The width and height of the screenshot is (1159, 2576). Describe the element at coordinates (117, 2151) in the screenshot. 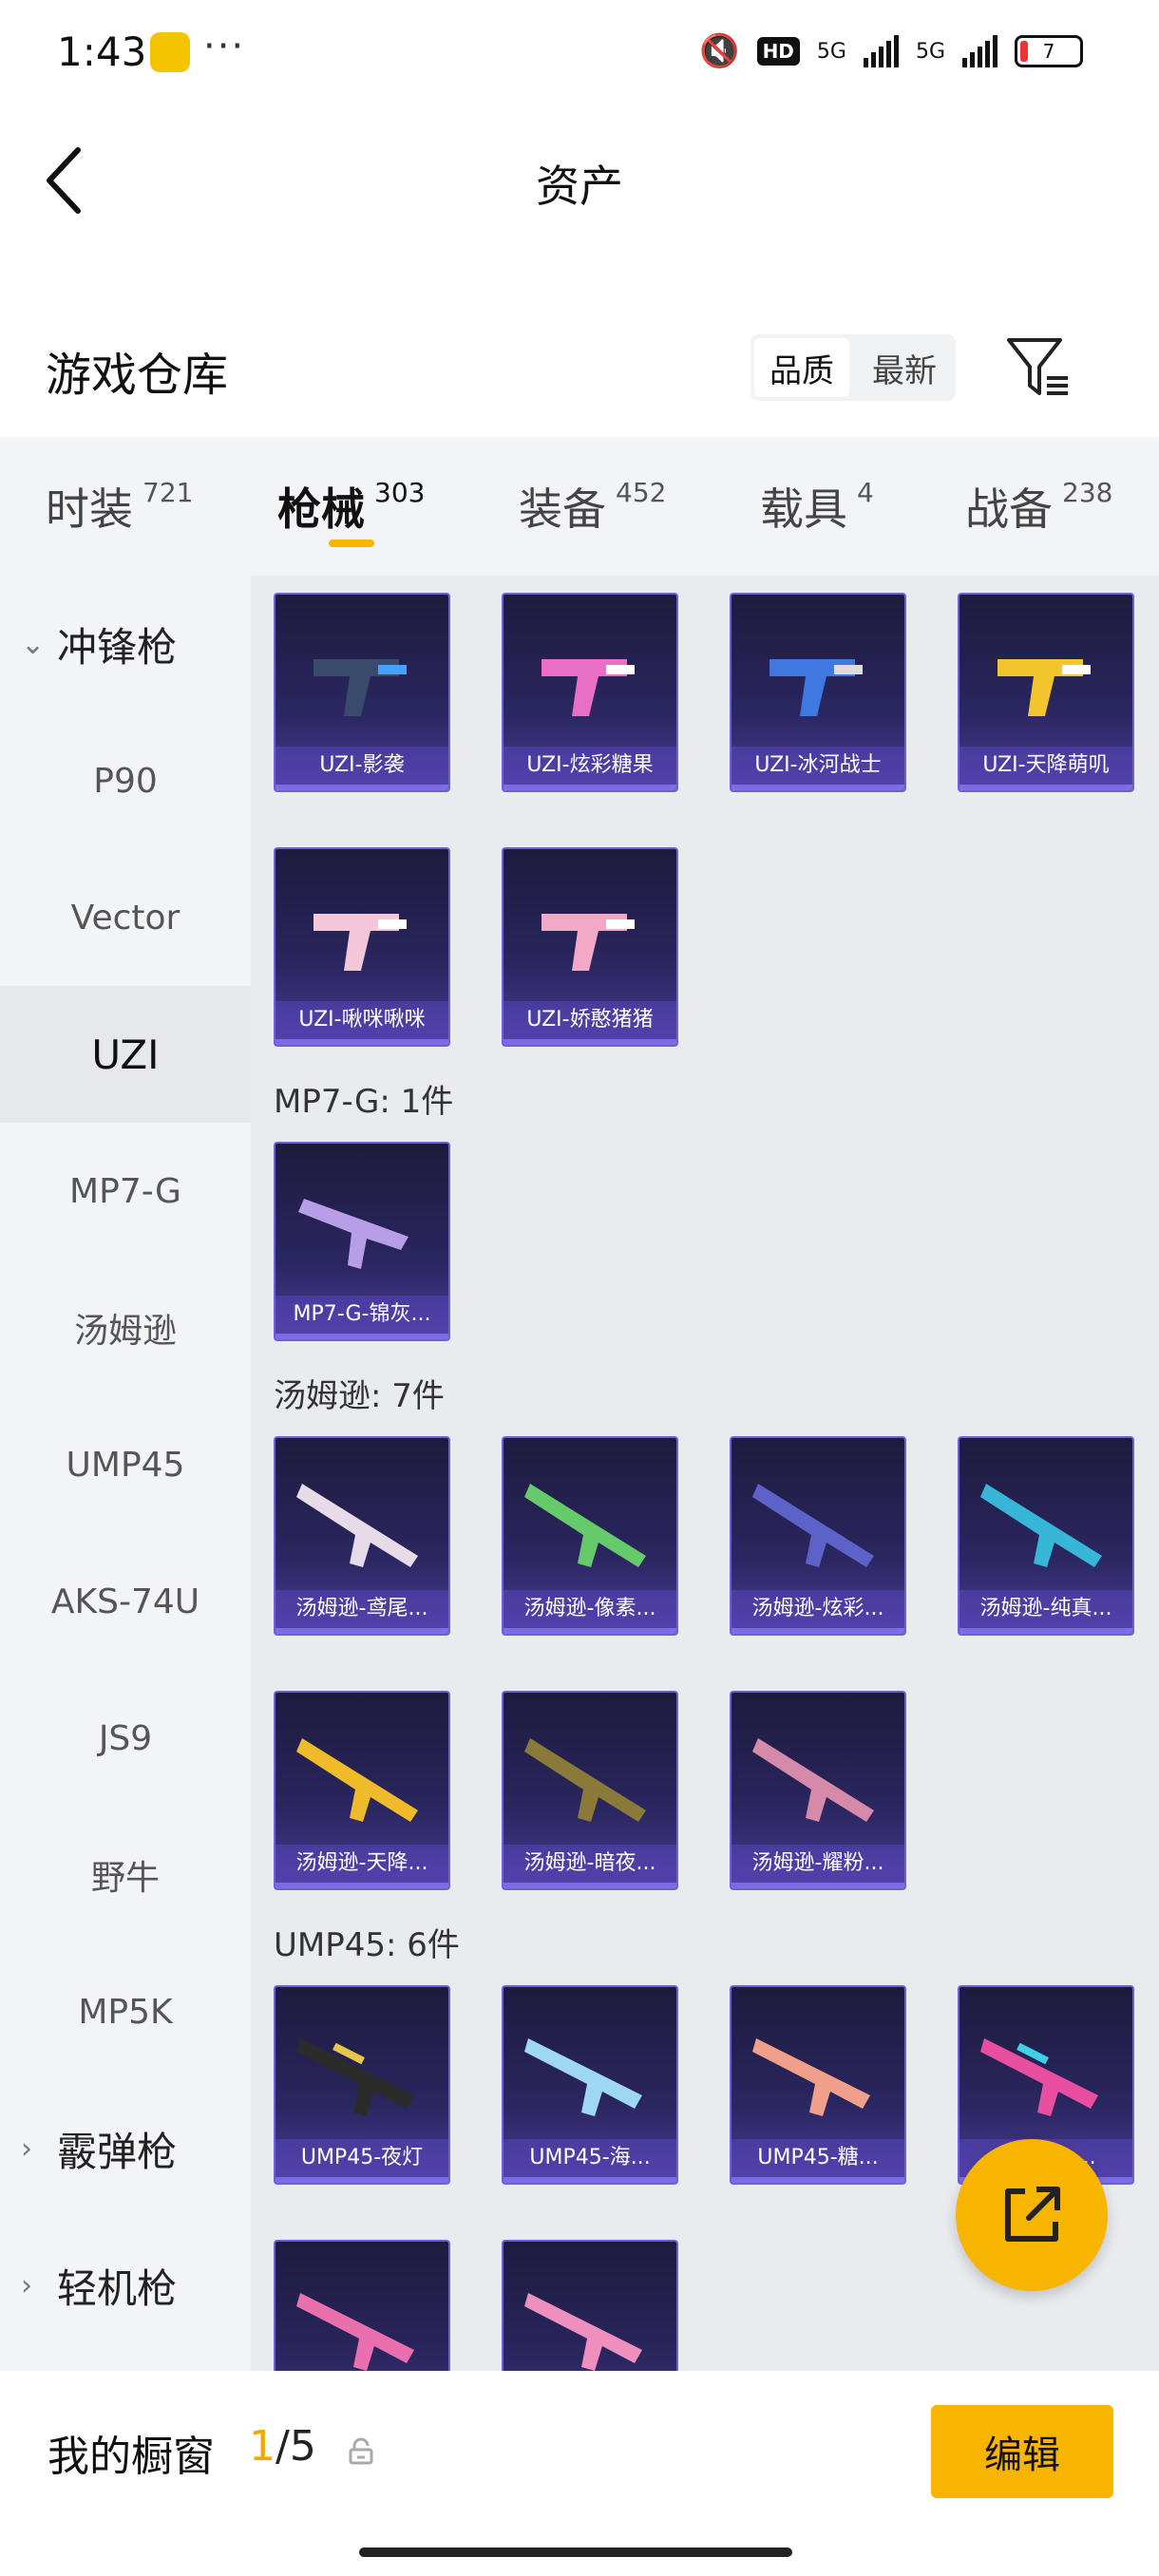

I see `sidebar-group-label: 霰弹枪` at that location.